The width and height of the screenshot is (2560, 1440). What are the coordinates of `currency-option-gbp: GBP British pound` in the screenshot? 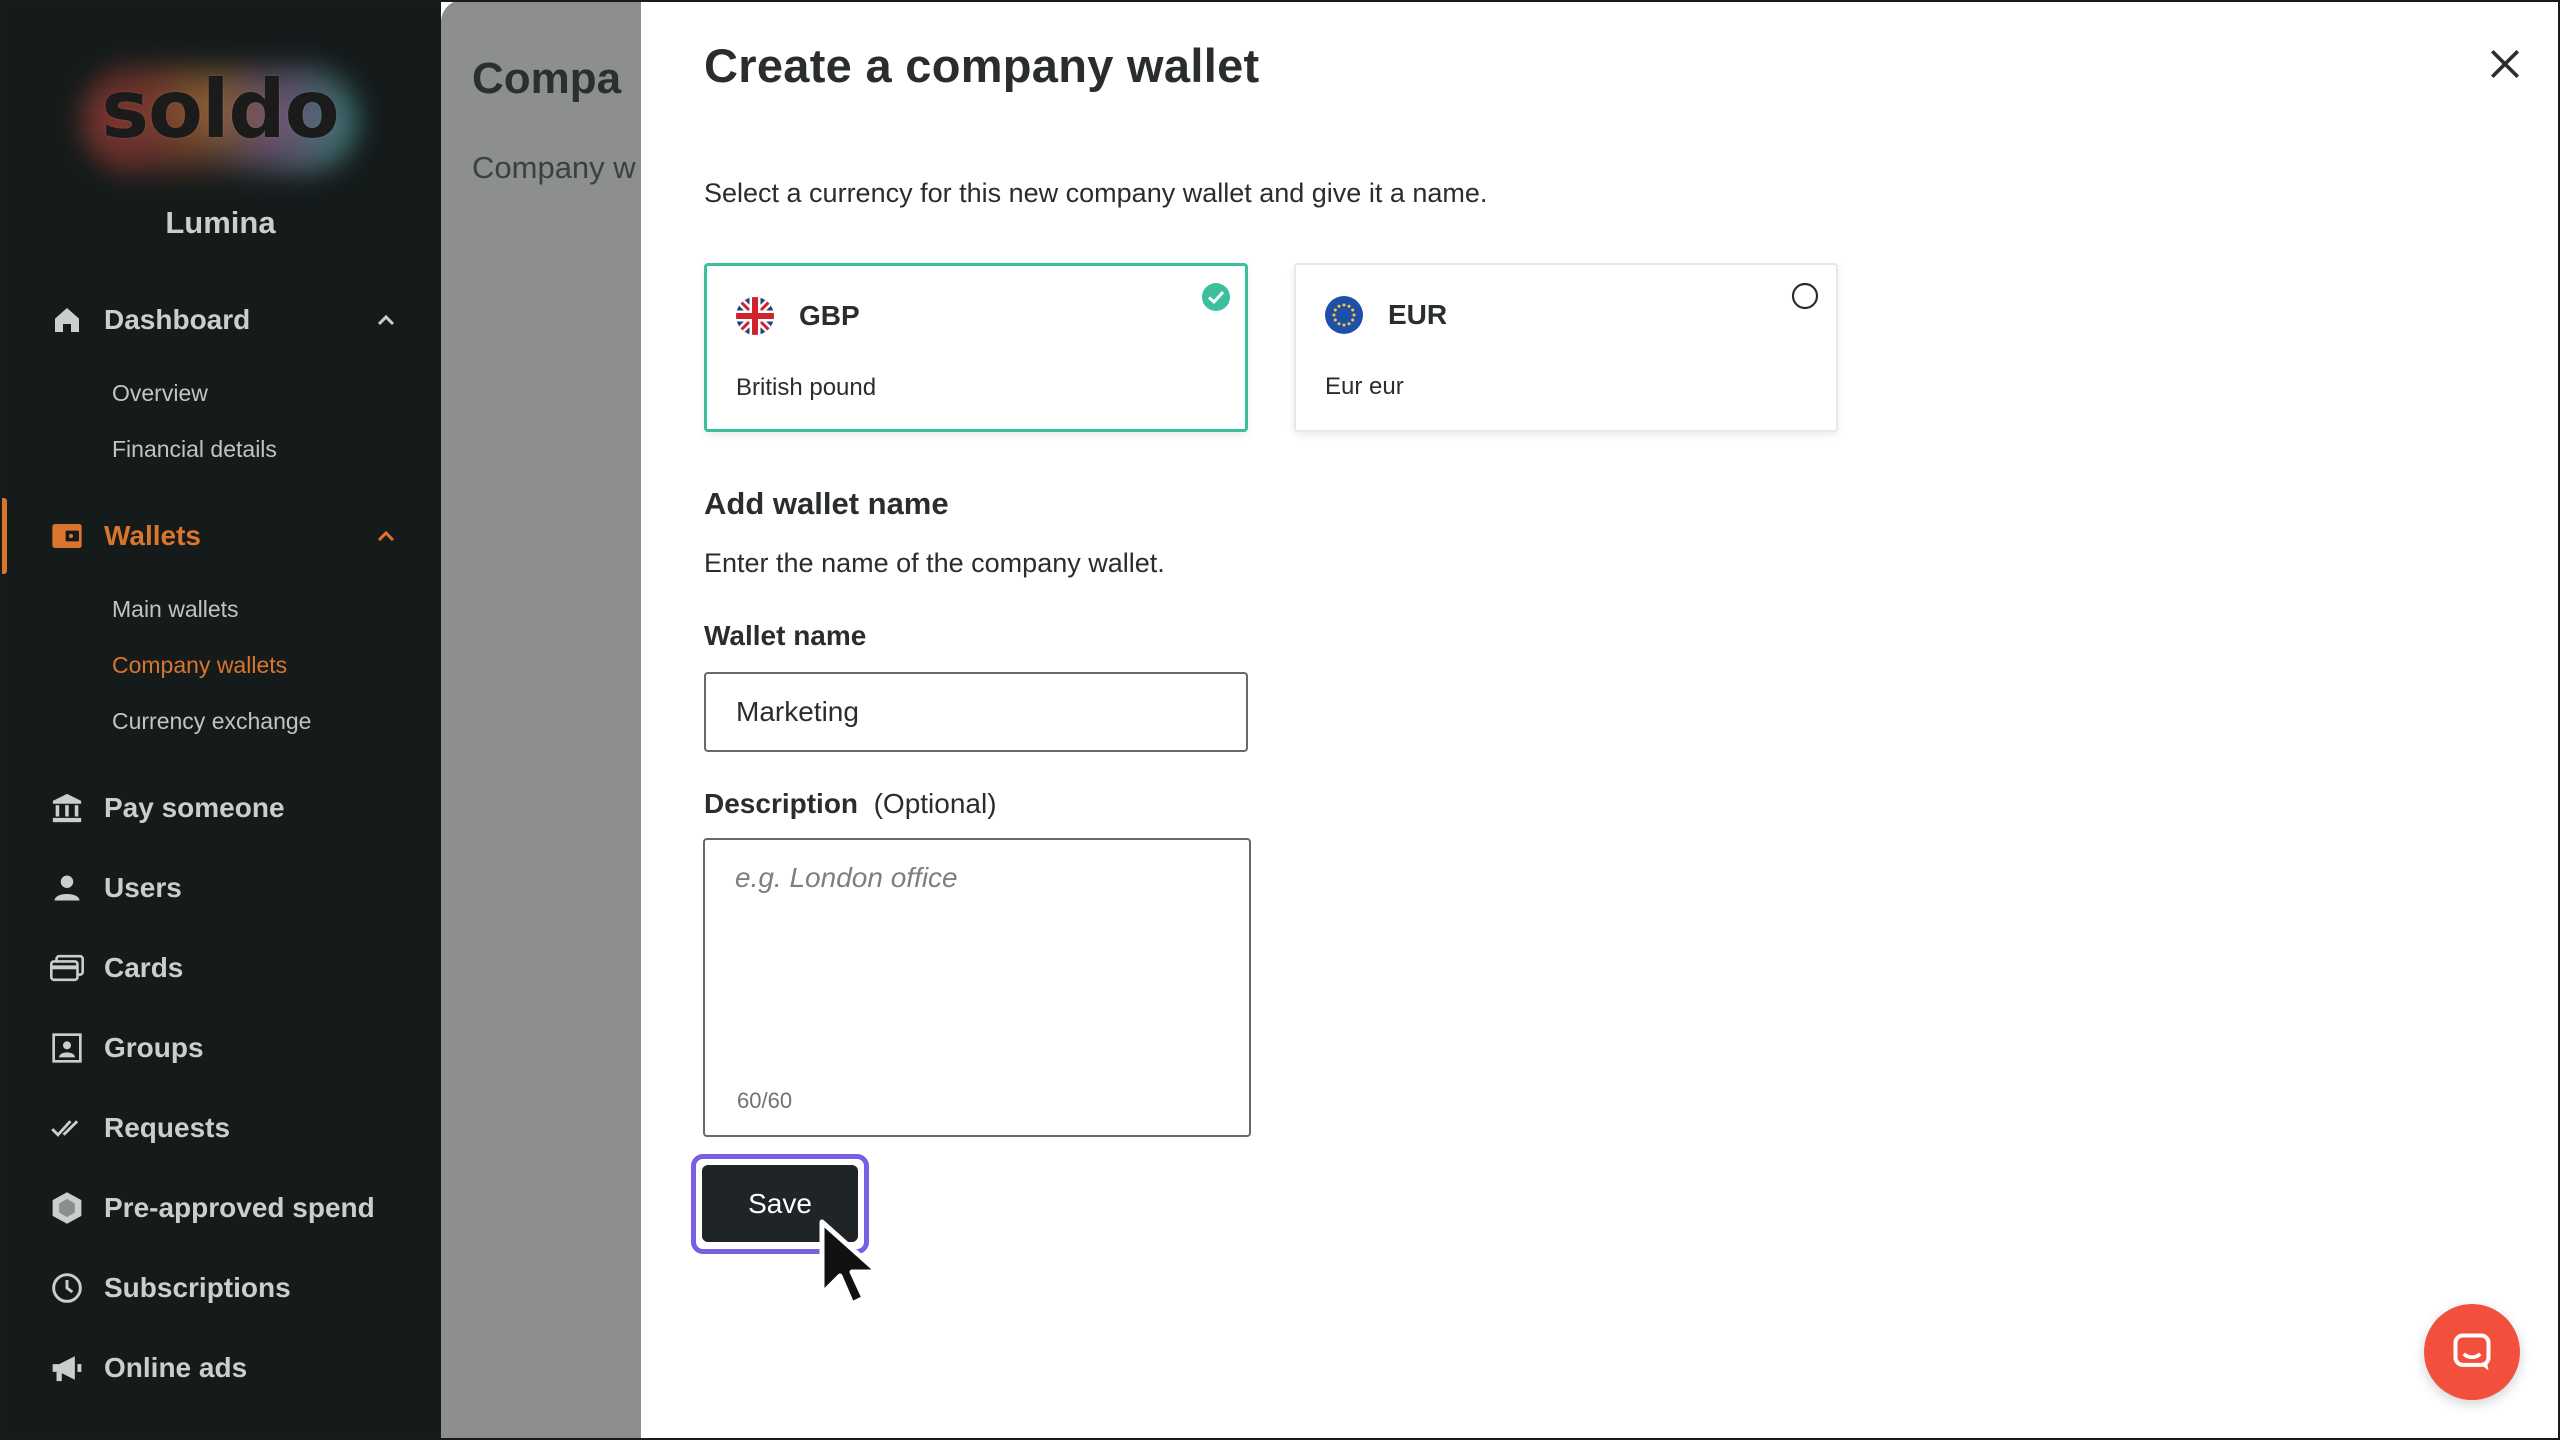 It's located at (976, 347).